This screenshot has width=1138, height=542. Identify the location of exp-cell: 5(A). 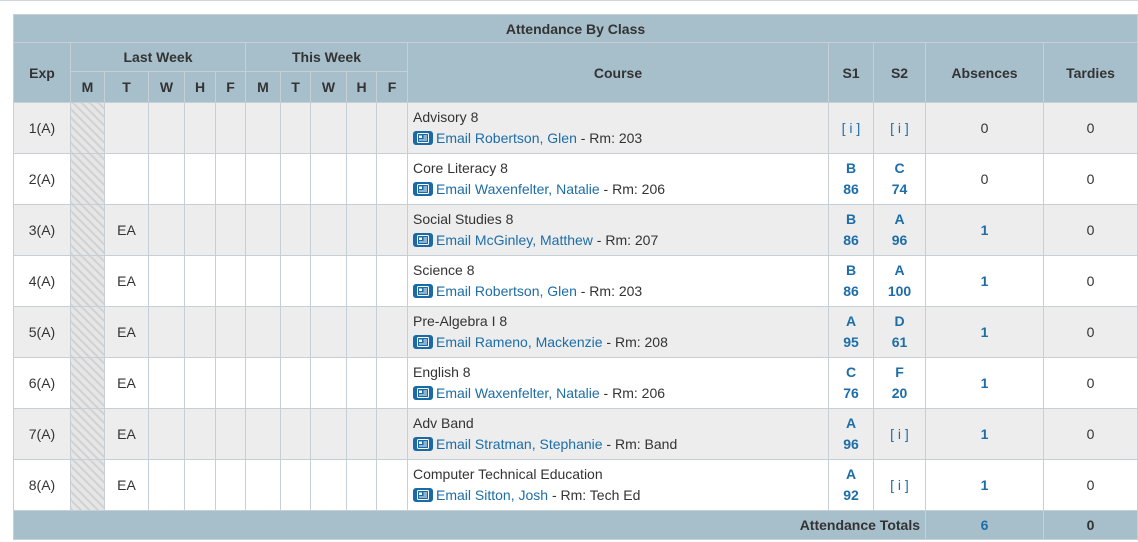
(42, 332).